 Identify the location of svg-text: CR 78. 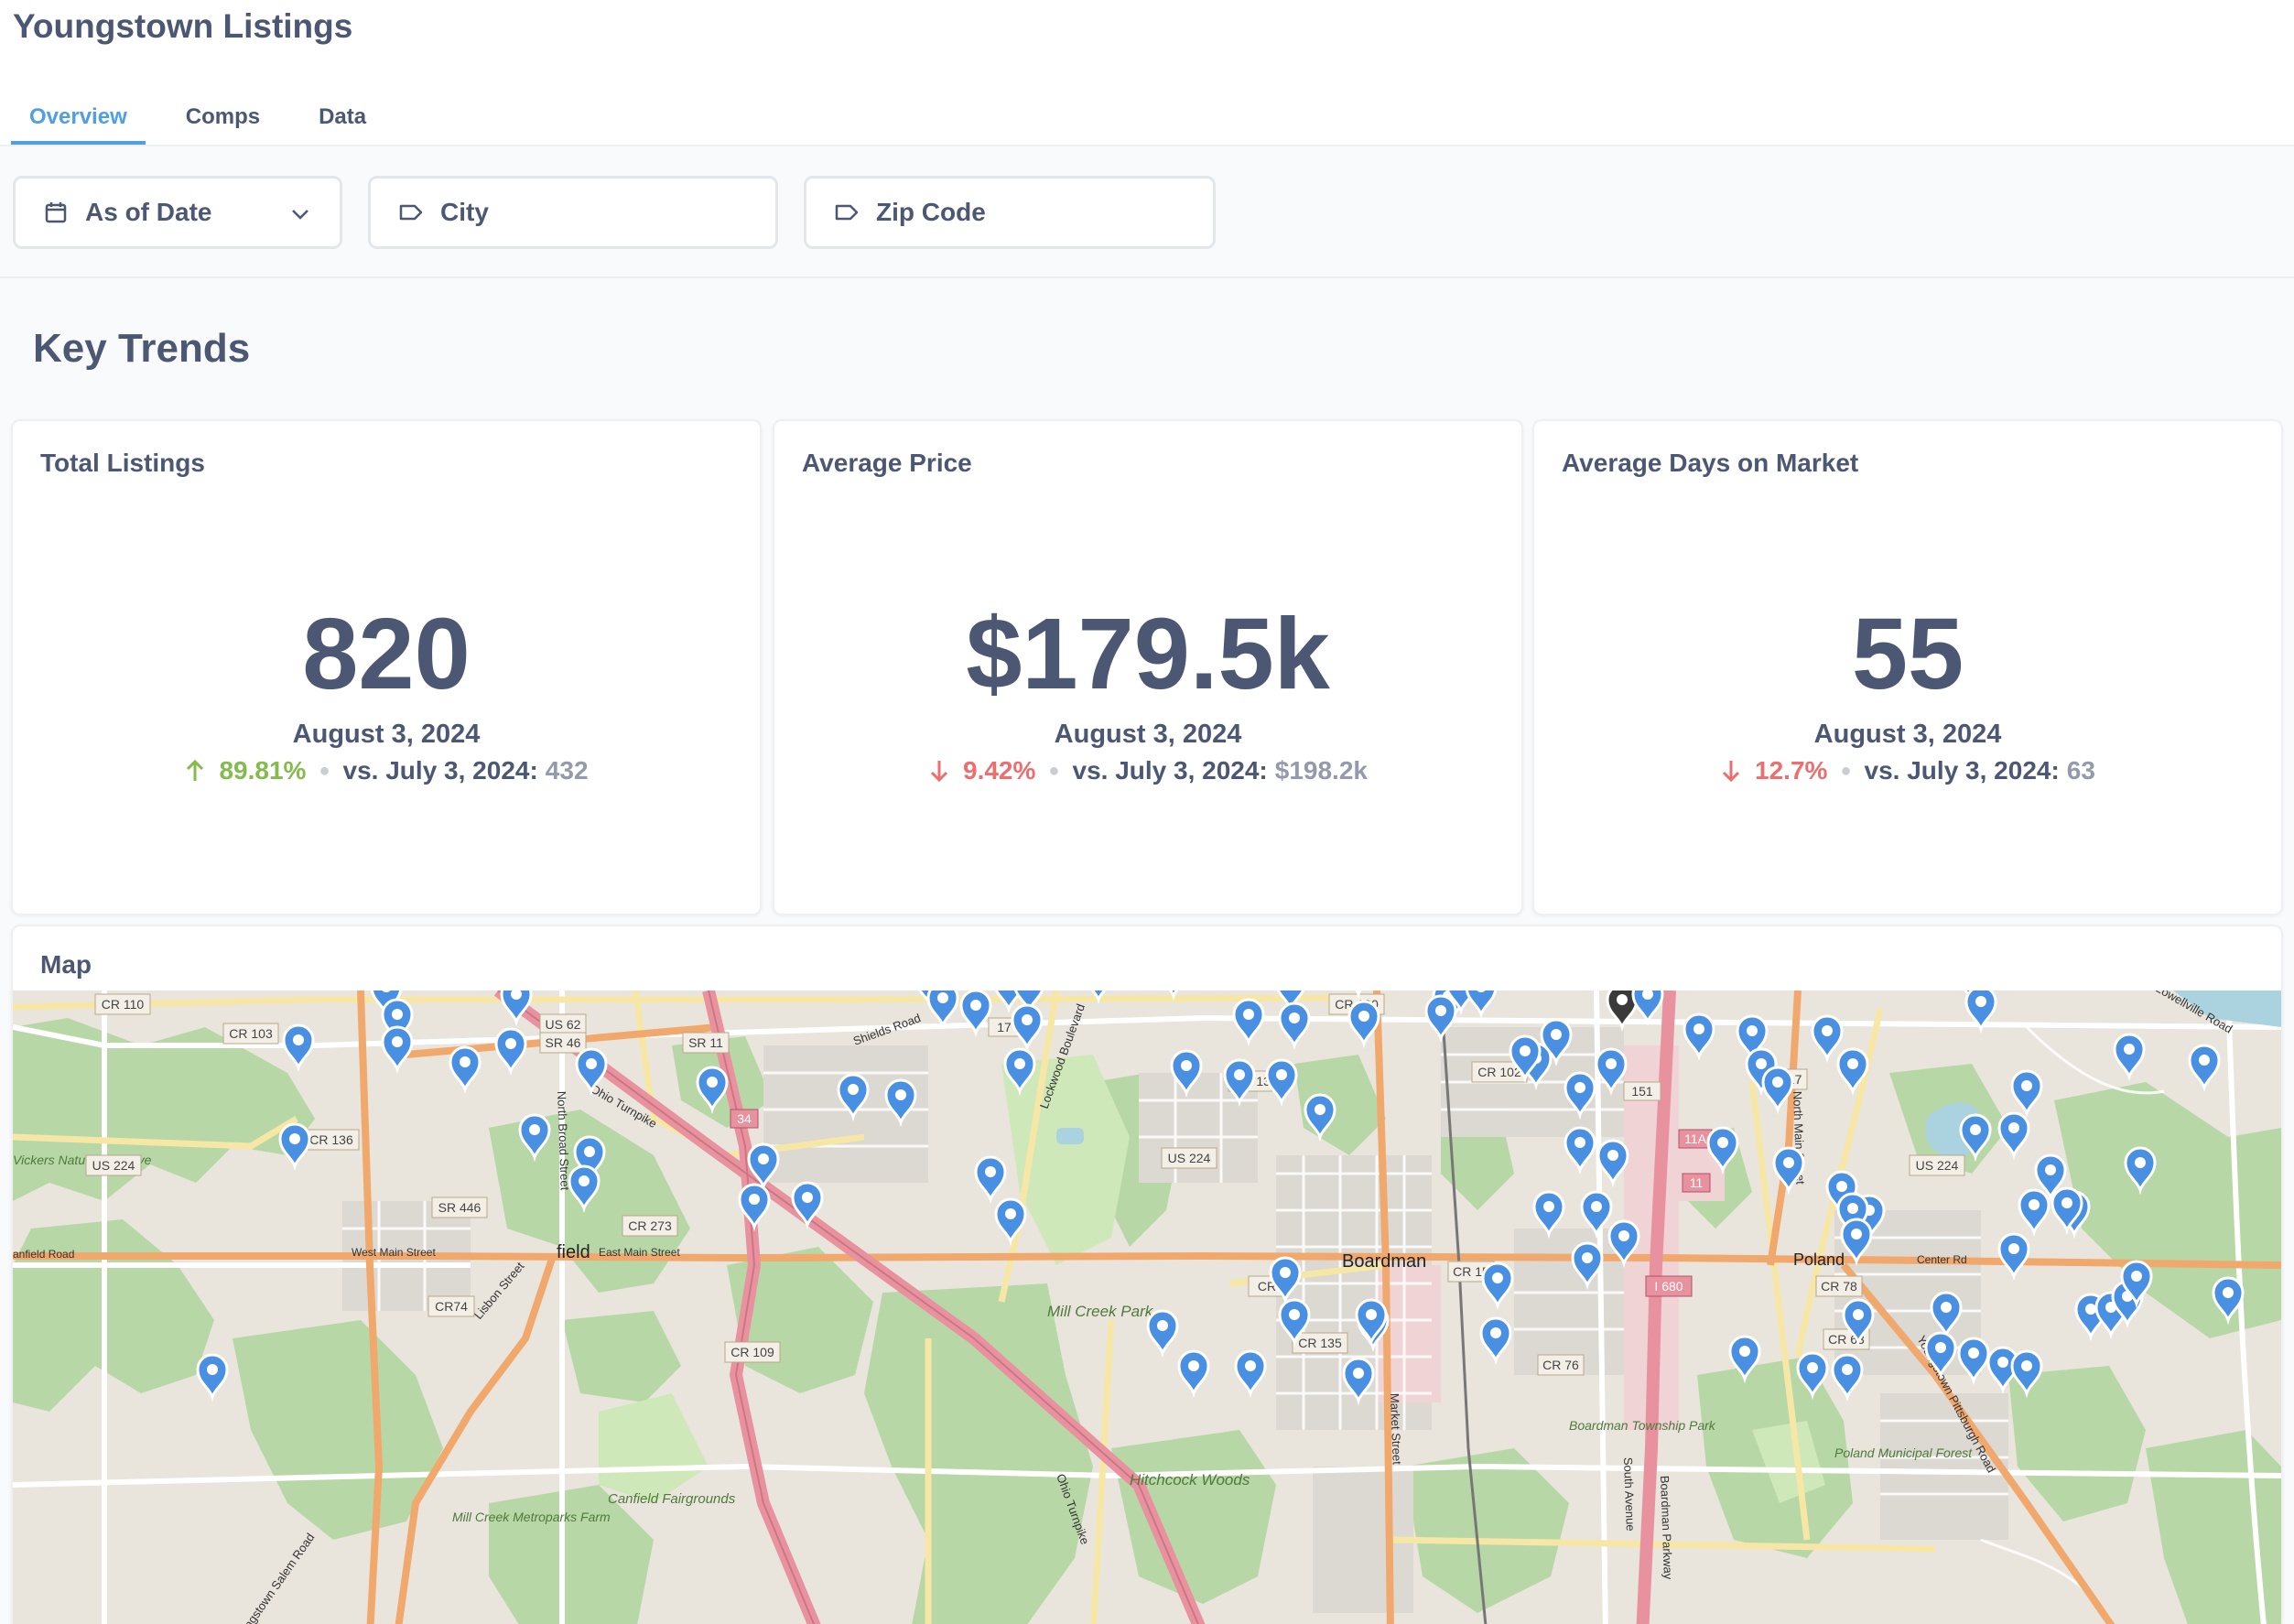
(1839, 1286).